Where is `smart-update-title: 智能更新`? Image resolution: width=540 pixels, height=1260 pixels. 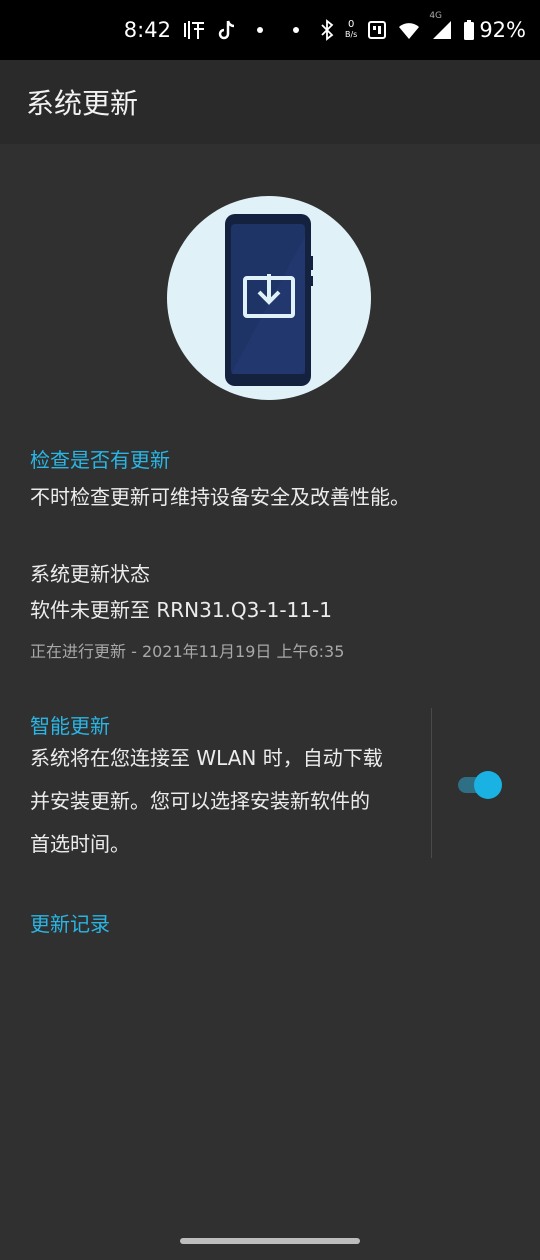 smart-update-title: 智能更新 is located at coordinates (70, 726).